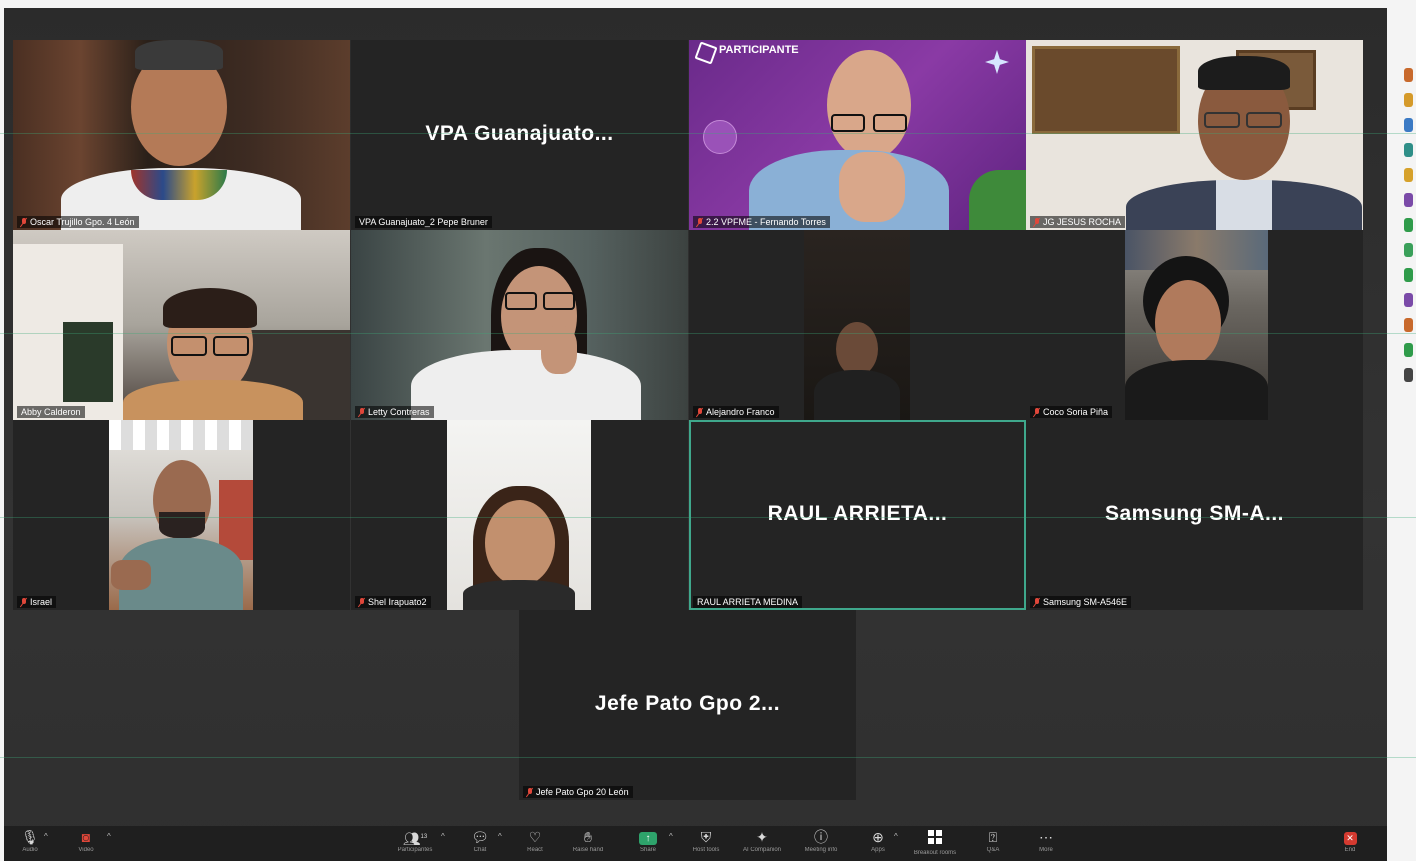 This screenshot has width=1416, height=861. I want to click on more-button: ⋯ More, so click(1046, 840).